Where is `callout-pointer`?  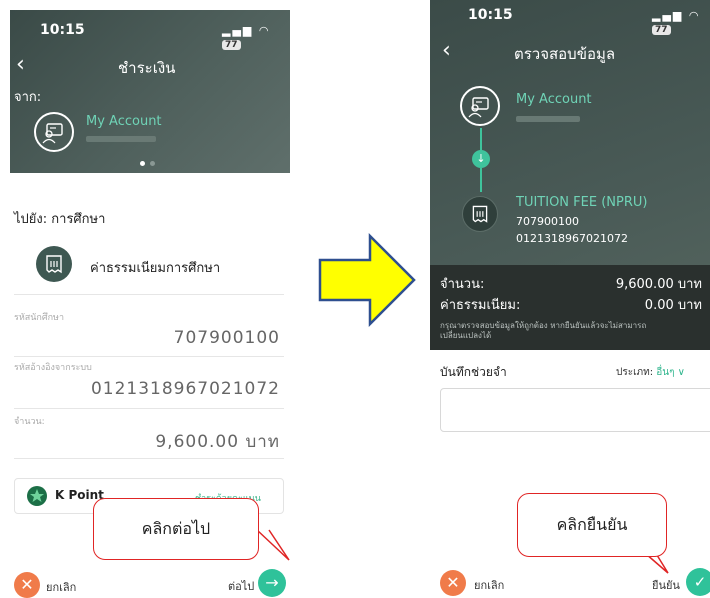
callout-pointer is located at coordinates (273, 545).